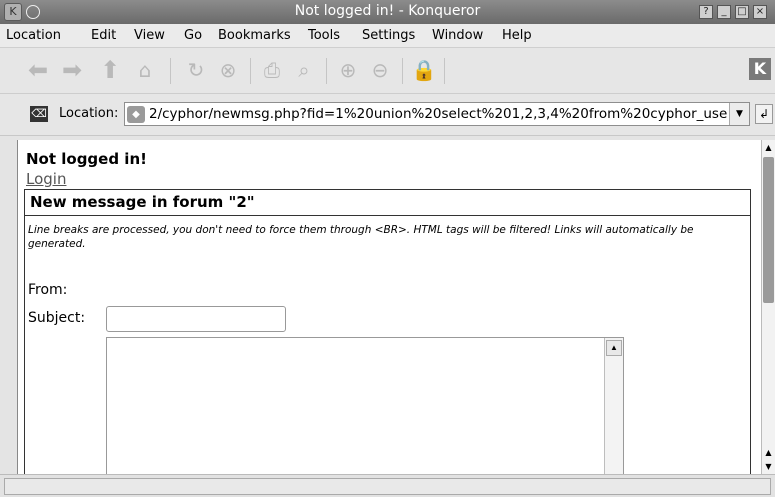 This screenshot has width=775, height=497. What do you see at coordinates (760, 12) in the screenshot?
I see `close-button: ×` at bounding box center [760, 12].